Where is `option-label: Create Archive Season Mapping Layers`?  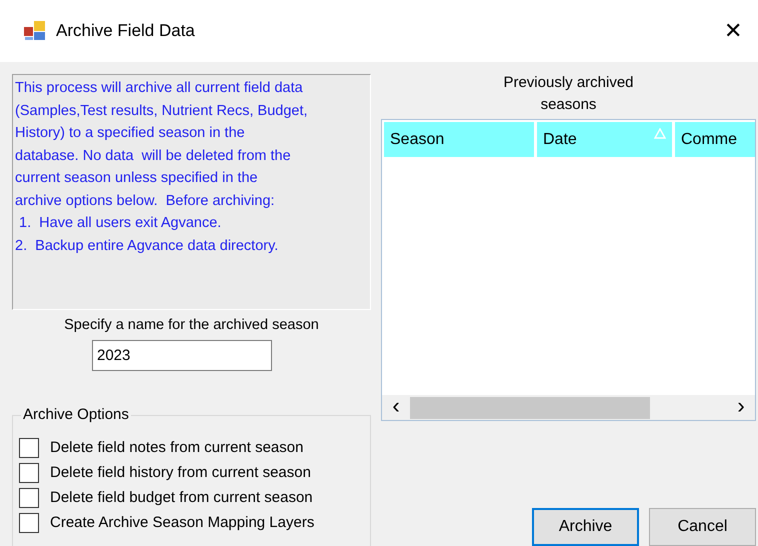
option-label: Create Archive Season Mapping Layers is located at coordinates (182, 522).